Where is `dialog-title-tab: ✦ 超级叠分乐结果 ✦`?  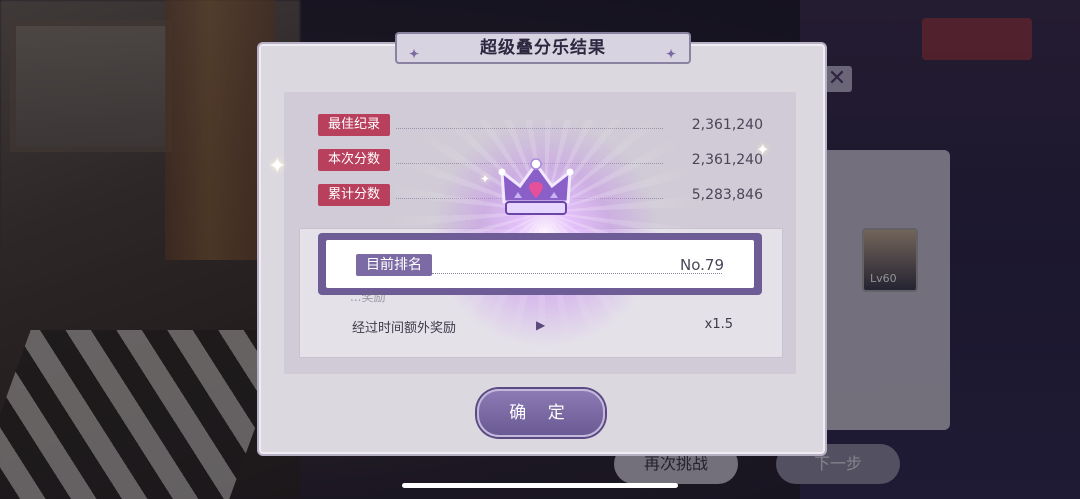
dialog-title-tab: ✦ 超级叠分乐结果 ✦ is located at coordinates (543, 48).